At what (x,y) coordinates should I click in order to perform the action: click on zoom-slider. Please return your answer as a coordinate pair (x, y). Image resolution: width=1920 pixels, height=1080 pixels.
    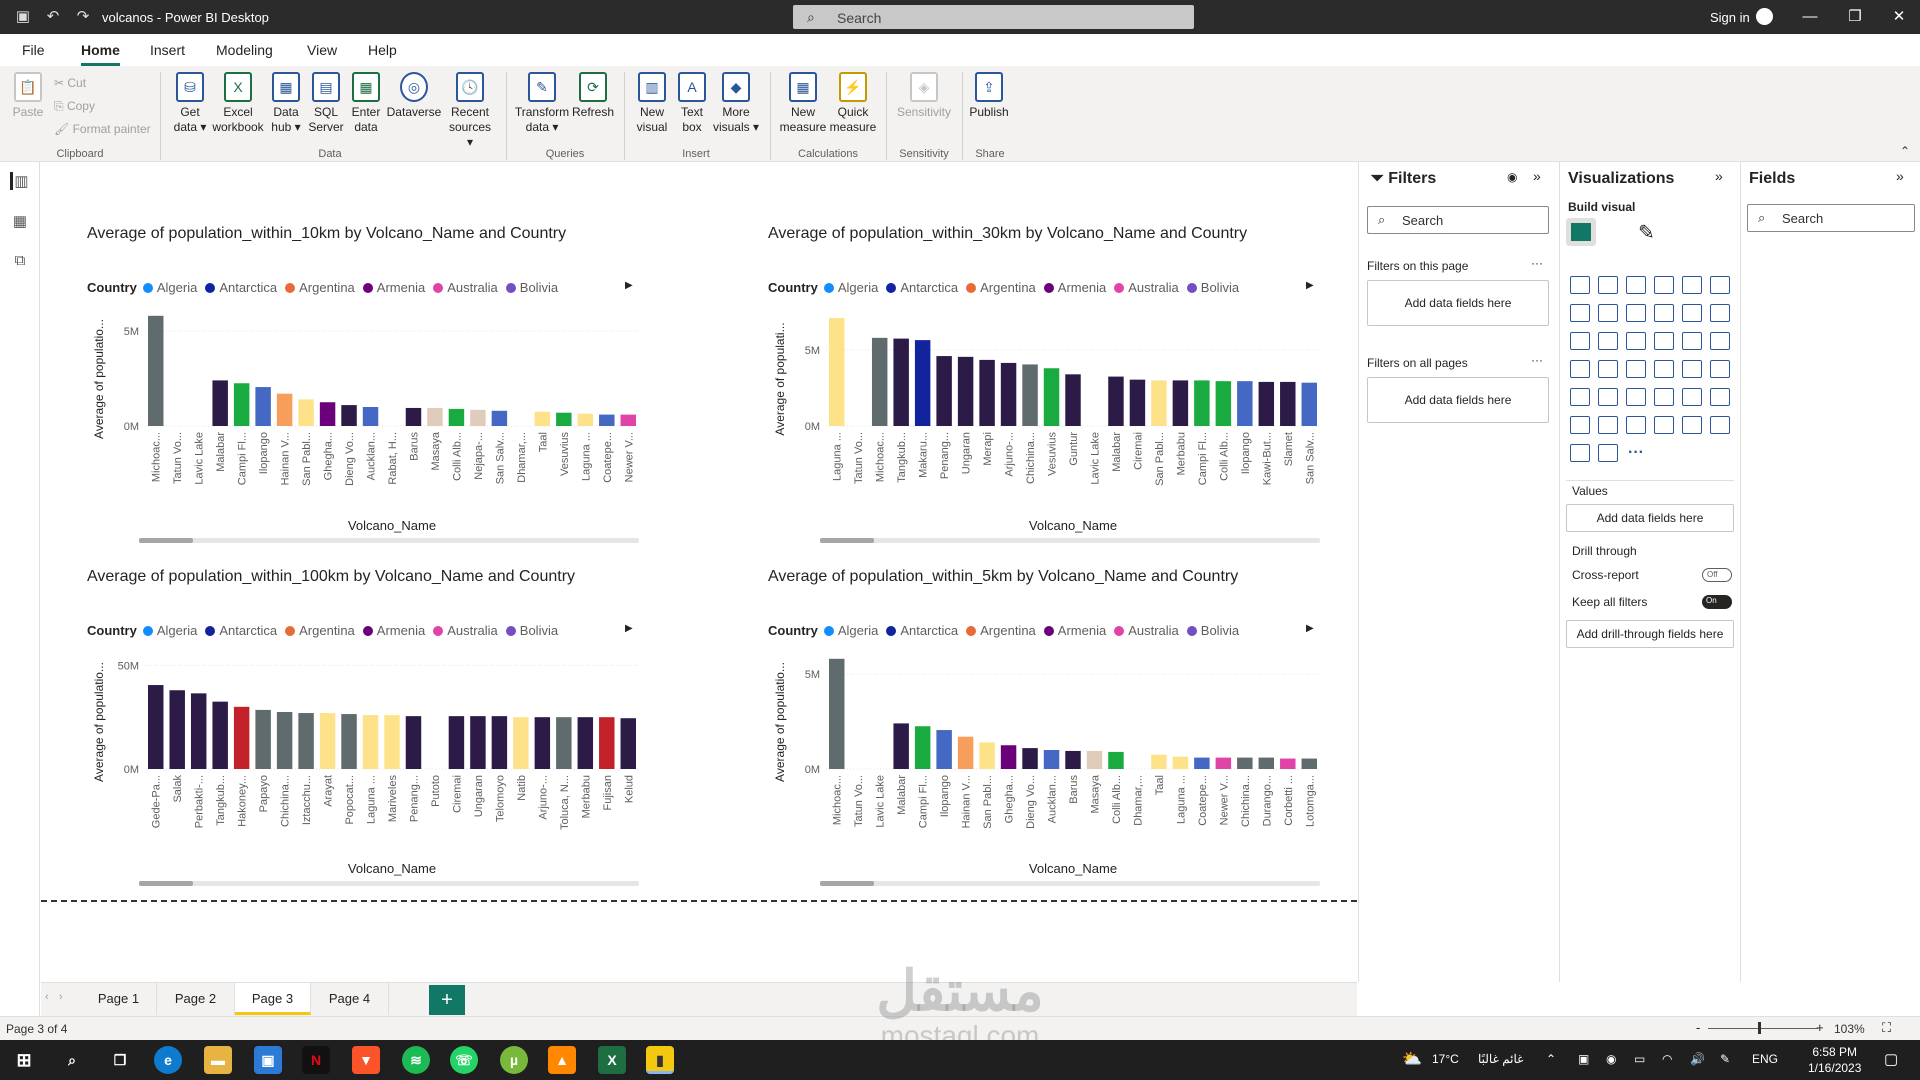
    Looking at the image, I should click on (1763, 1028).